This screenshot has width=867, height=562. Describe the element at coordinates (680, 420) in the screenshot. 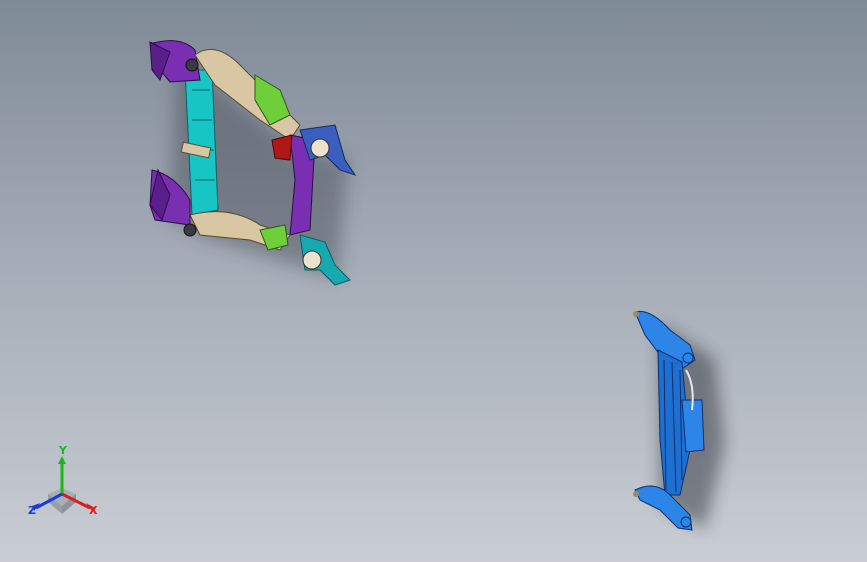

I see `subframe-model-right` at that location.